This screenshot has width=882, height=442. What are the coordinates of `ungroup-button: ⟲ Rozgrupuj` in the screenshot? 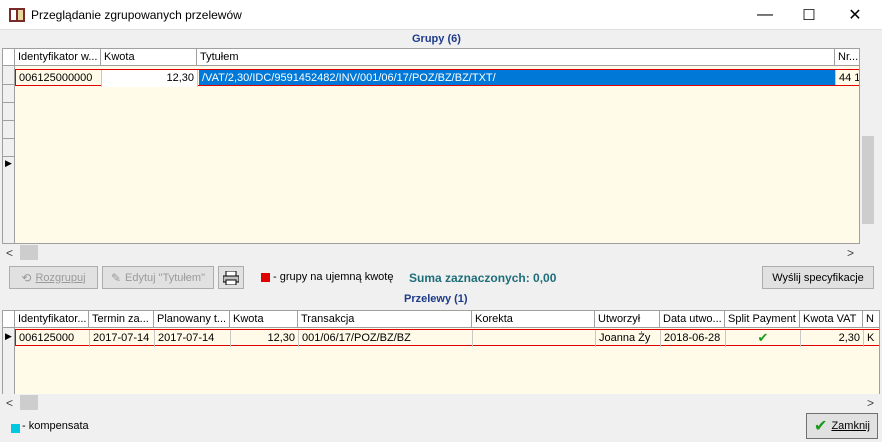 It's located at (53, 277).